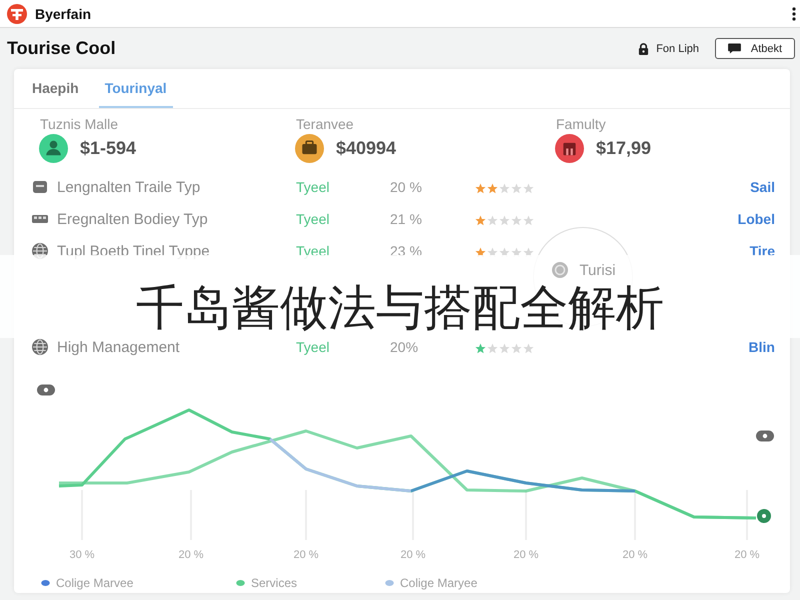  What do you see at coordinates (755, 48) in the screenshot?
I see `action-button: Atbekt` at bounding box center [755, 48].